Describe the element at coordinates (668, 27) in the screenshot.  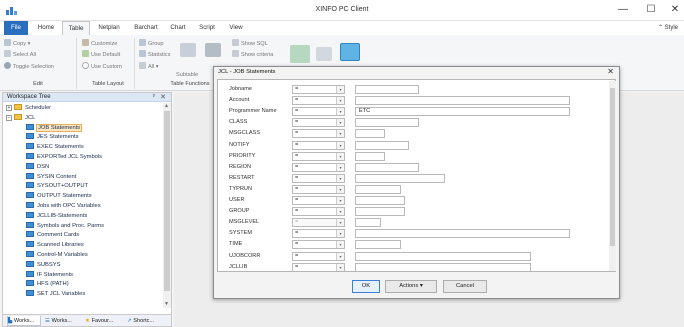
I see `style-button: ⌃ Style` at that location.